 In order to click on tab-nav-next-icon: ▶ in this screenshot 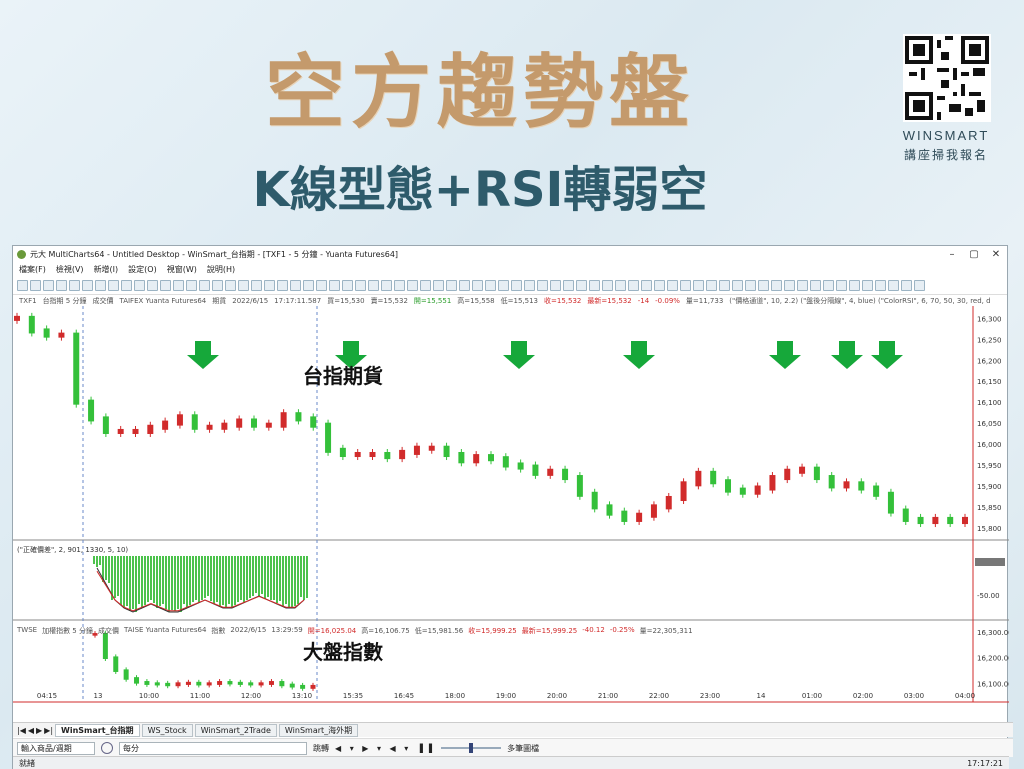, I will do `click(39, 730)`.